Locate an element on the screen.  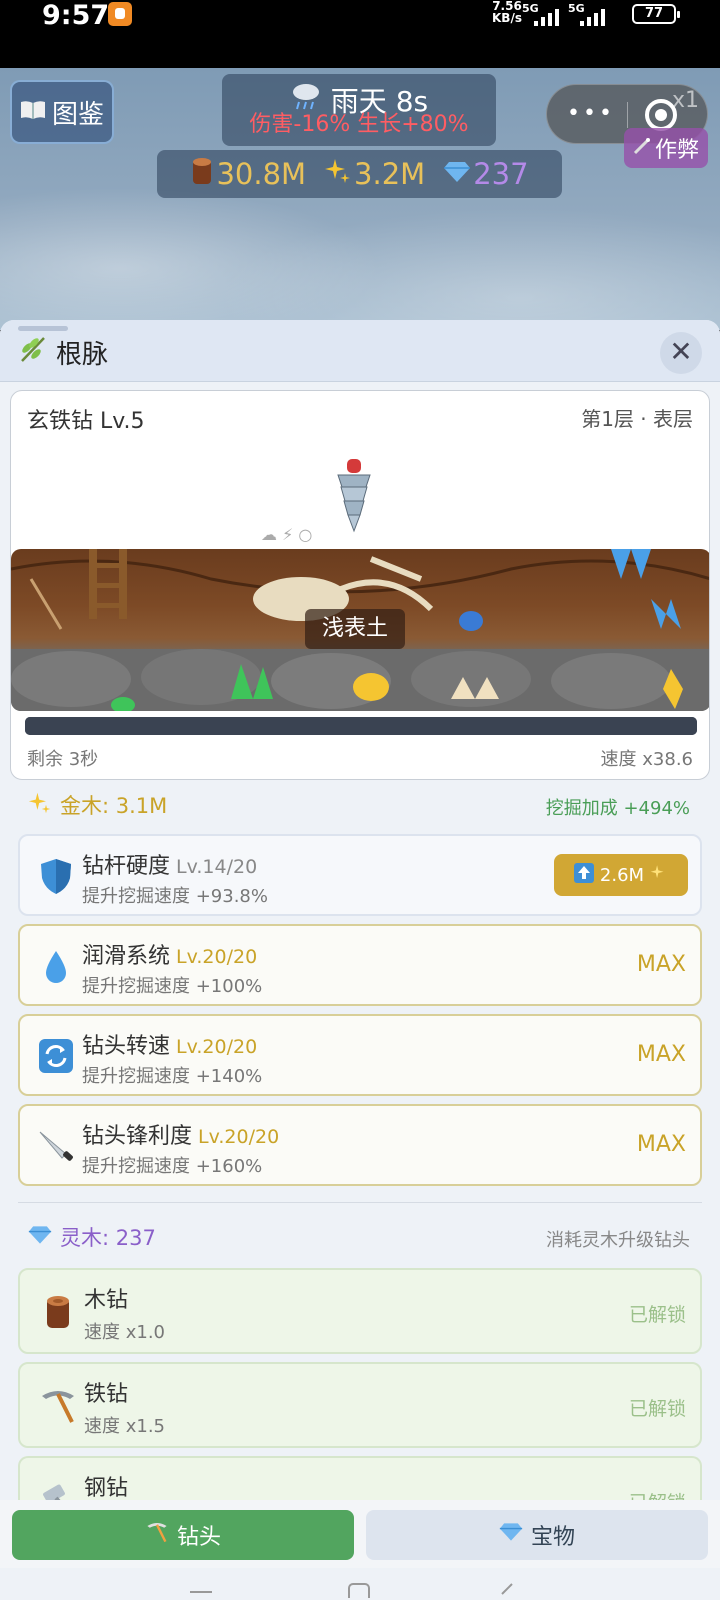
upgrade-name: 钻头锋利度 Lv.20/20 is located at coordinates (180, 1134).